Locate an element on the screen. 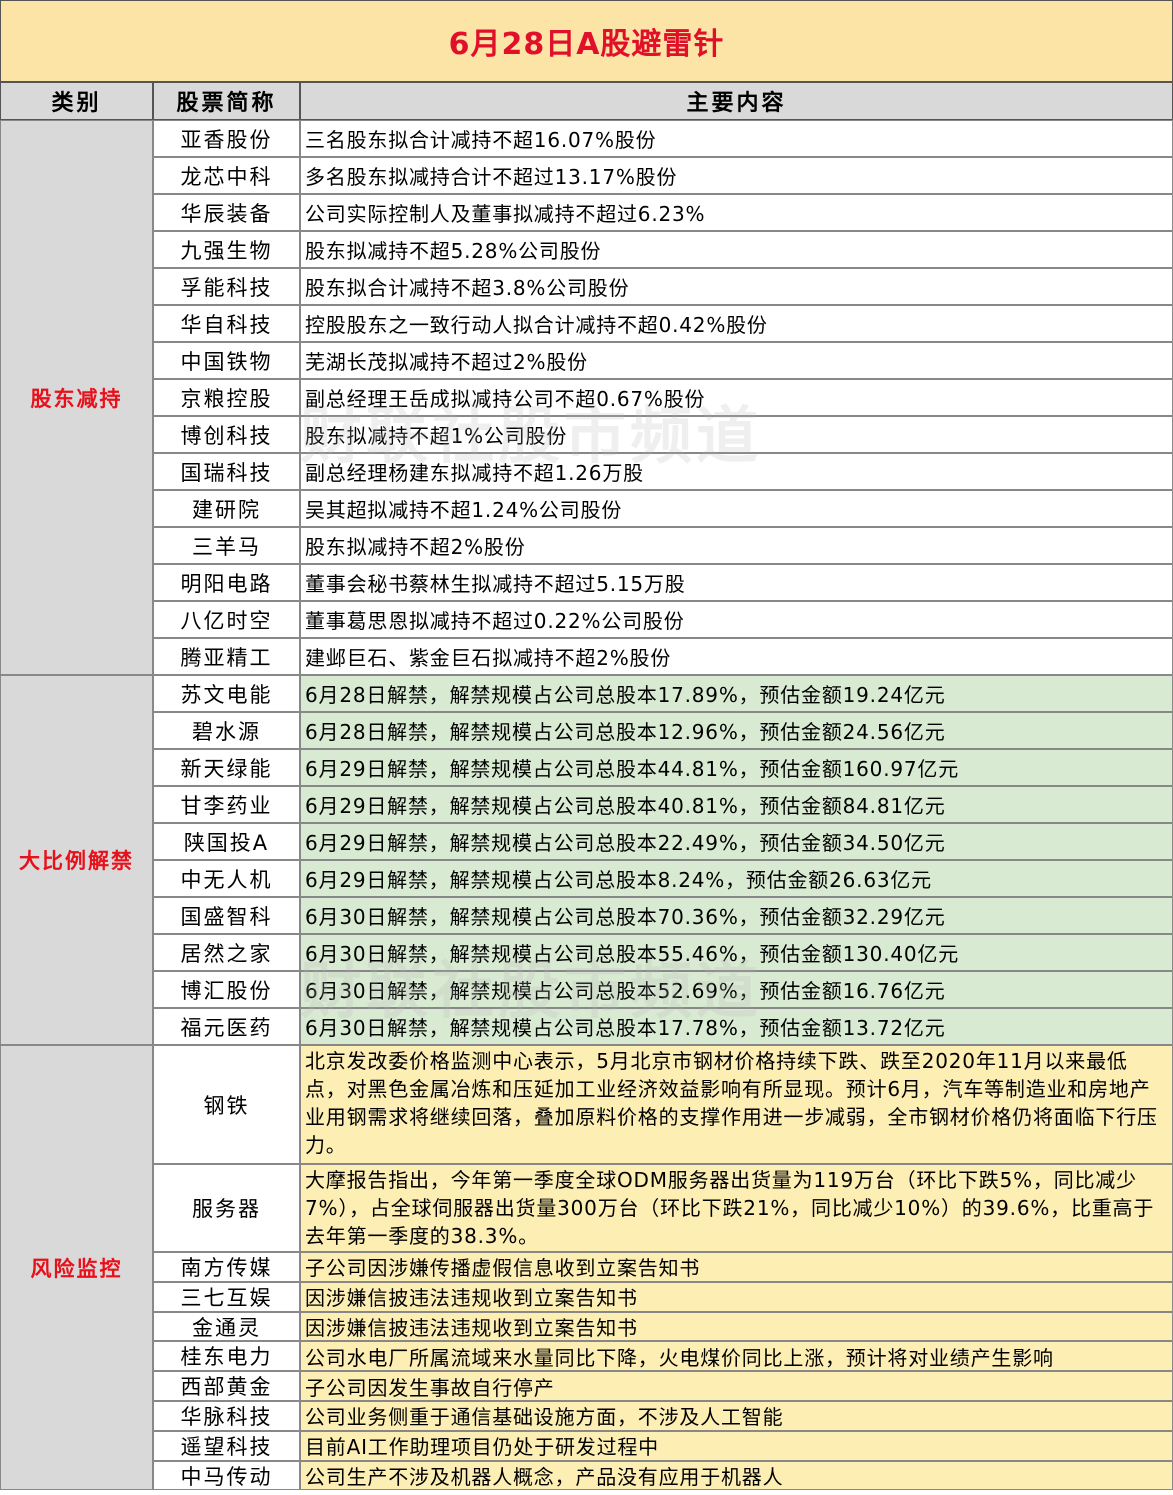  content-cell: 6月29日解禁，解禁规模占公司总股本8.24%，预估金额26.63亿元 is located at coordinates (736, 878).